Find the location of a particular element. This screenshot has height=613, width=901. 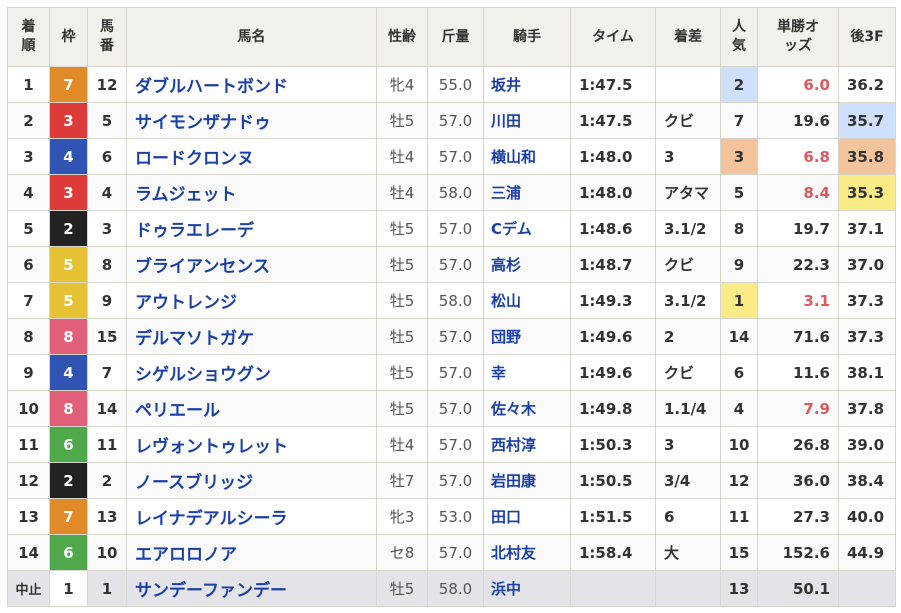

horse-name-link: アウトレンジ is located at coordinates (251, 300).